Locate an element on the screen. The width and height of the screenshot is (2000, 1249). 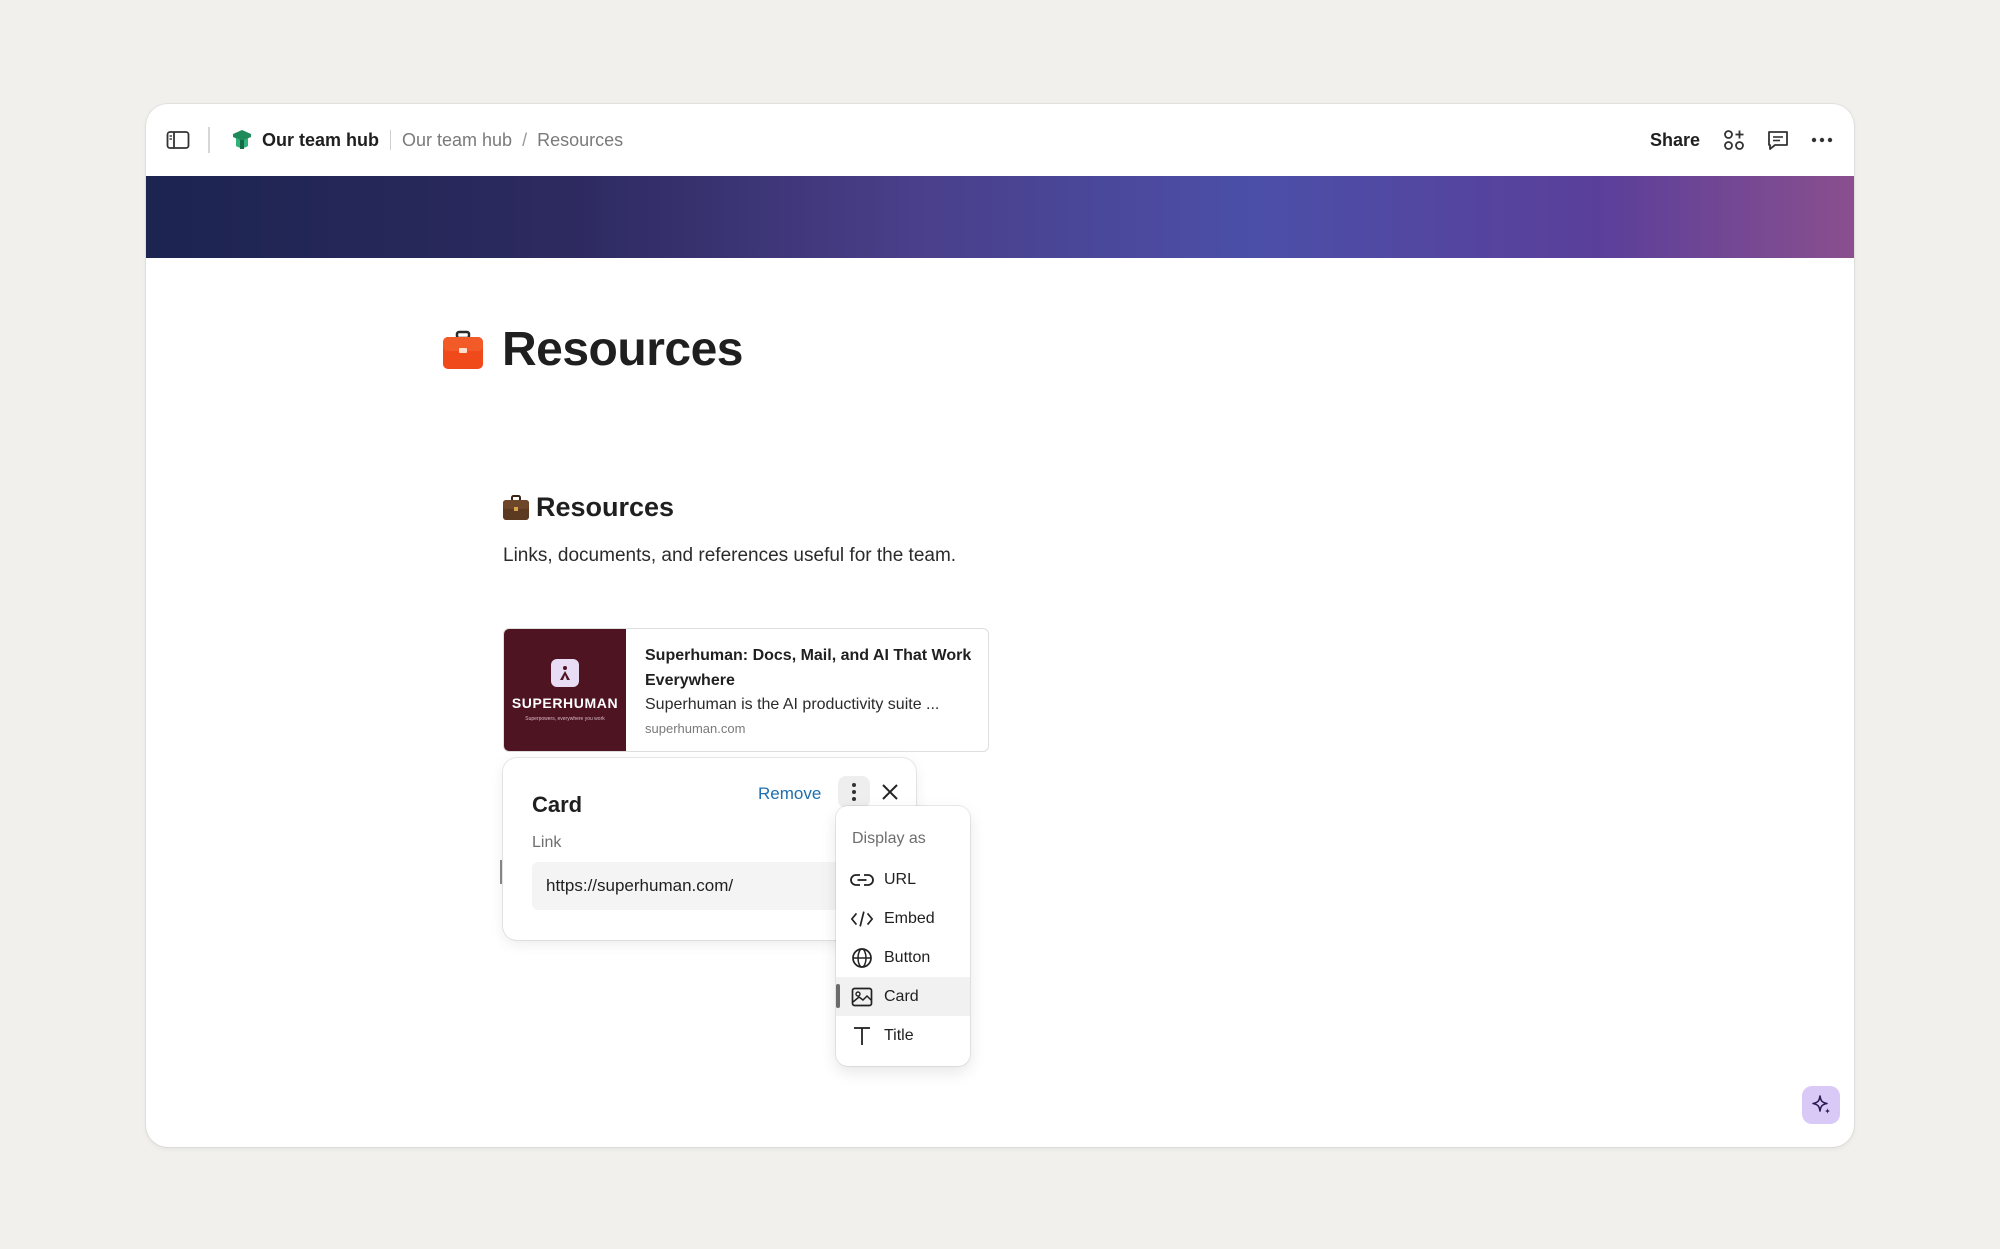
code-icon is located at coordinates (862, 919).